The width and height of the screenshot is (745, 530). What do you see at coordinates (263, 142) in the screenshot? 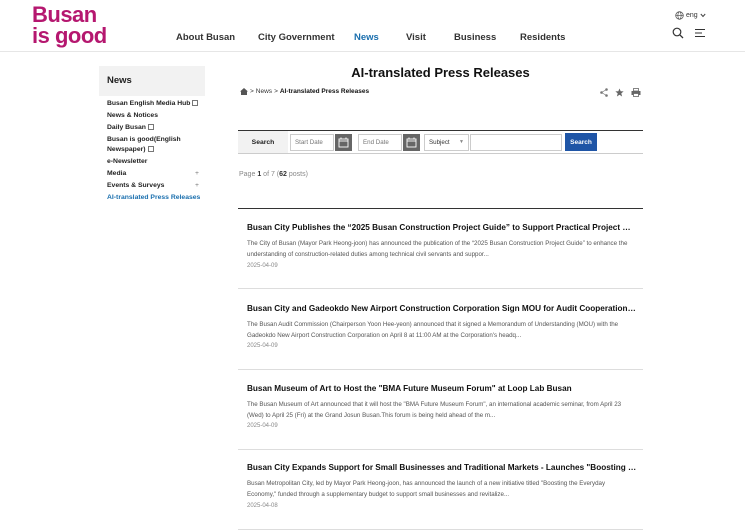
I see `search-label: Search` at bounding box center [263, 142].